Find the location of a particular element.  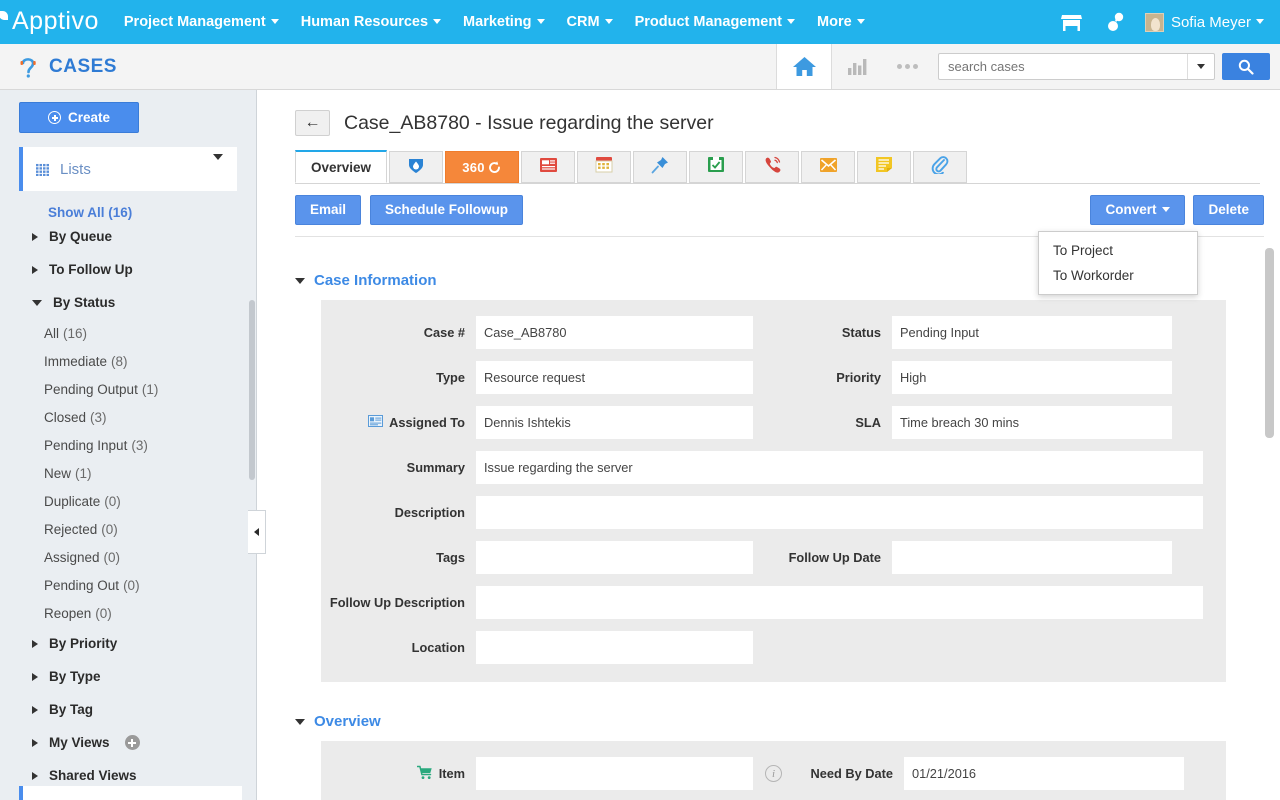

tab-drop-shield is located at coordinates (416, 167).